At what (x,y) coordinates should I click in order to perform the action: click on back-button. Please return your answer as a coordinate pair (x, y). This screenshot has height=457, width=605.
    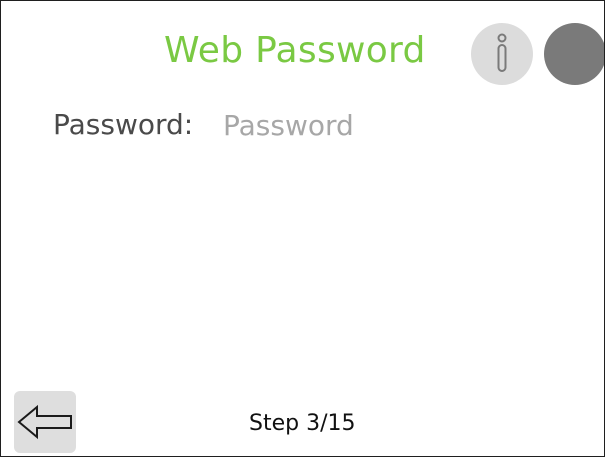
    Looking at the image, I should click on (45, 422).